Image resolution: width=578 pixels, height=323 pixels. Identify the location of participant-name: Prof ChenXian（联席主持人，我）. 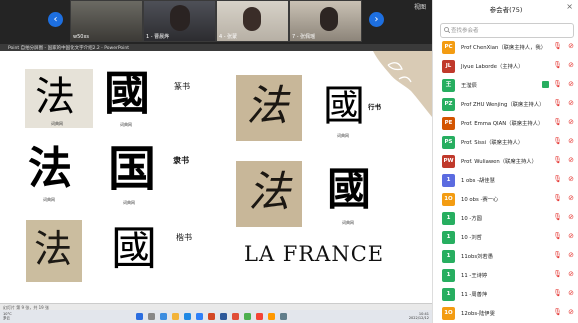
(503, 48).